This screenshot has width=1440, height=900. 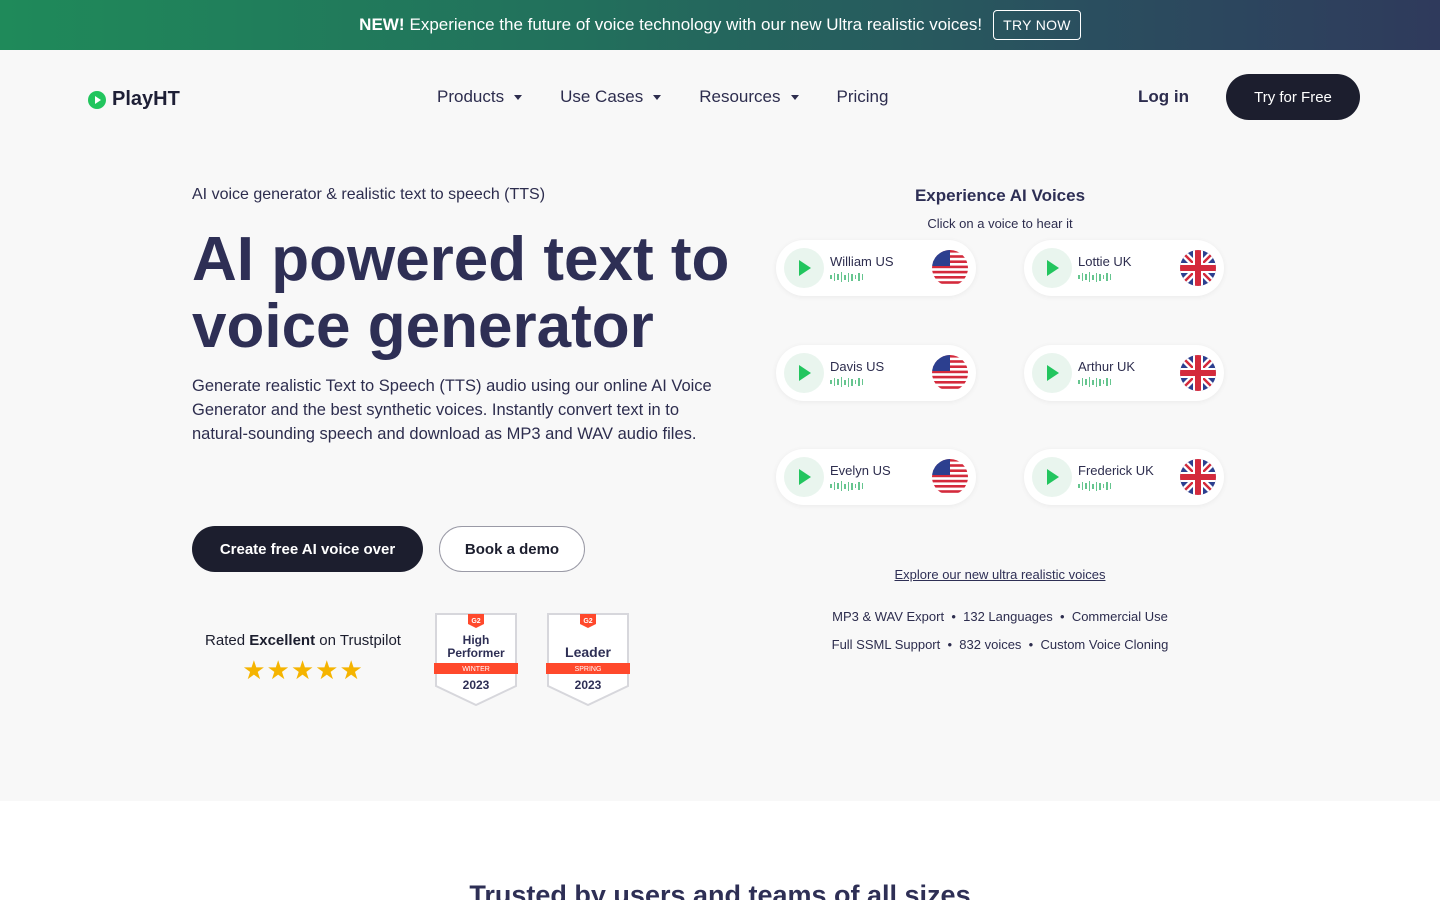 I want to click on feature-item: 832 voices, so click(x=990, y=644).